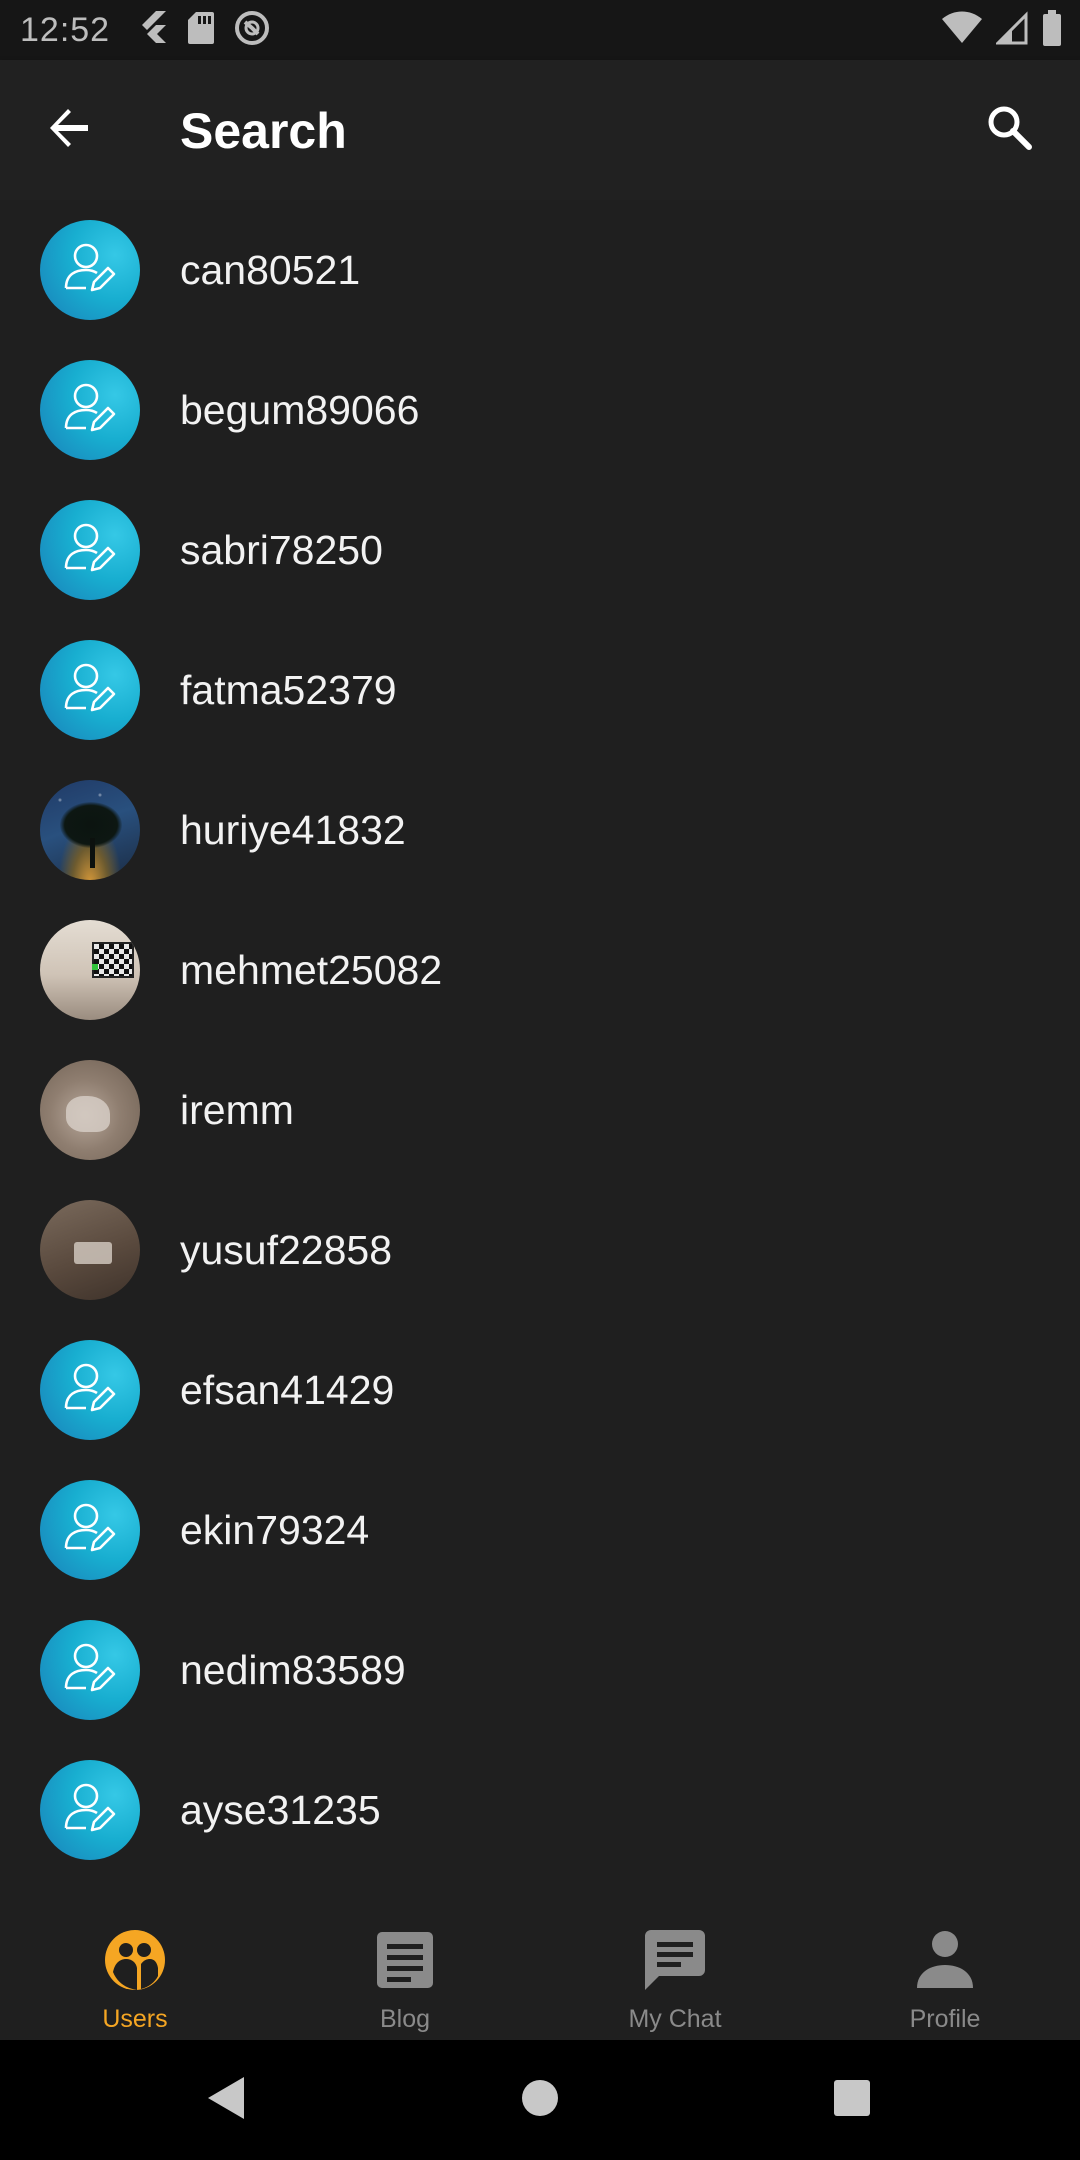 Image resolution: width=1080 pixels, height=2160 pixels. What do you see at coordinates (540, 1810) in the screenshot?
I see `list-item: ayse31235` at bounding box center [540, 1810].